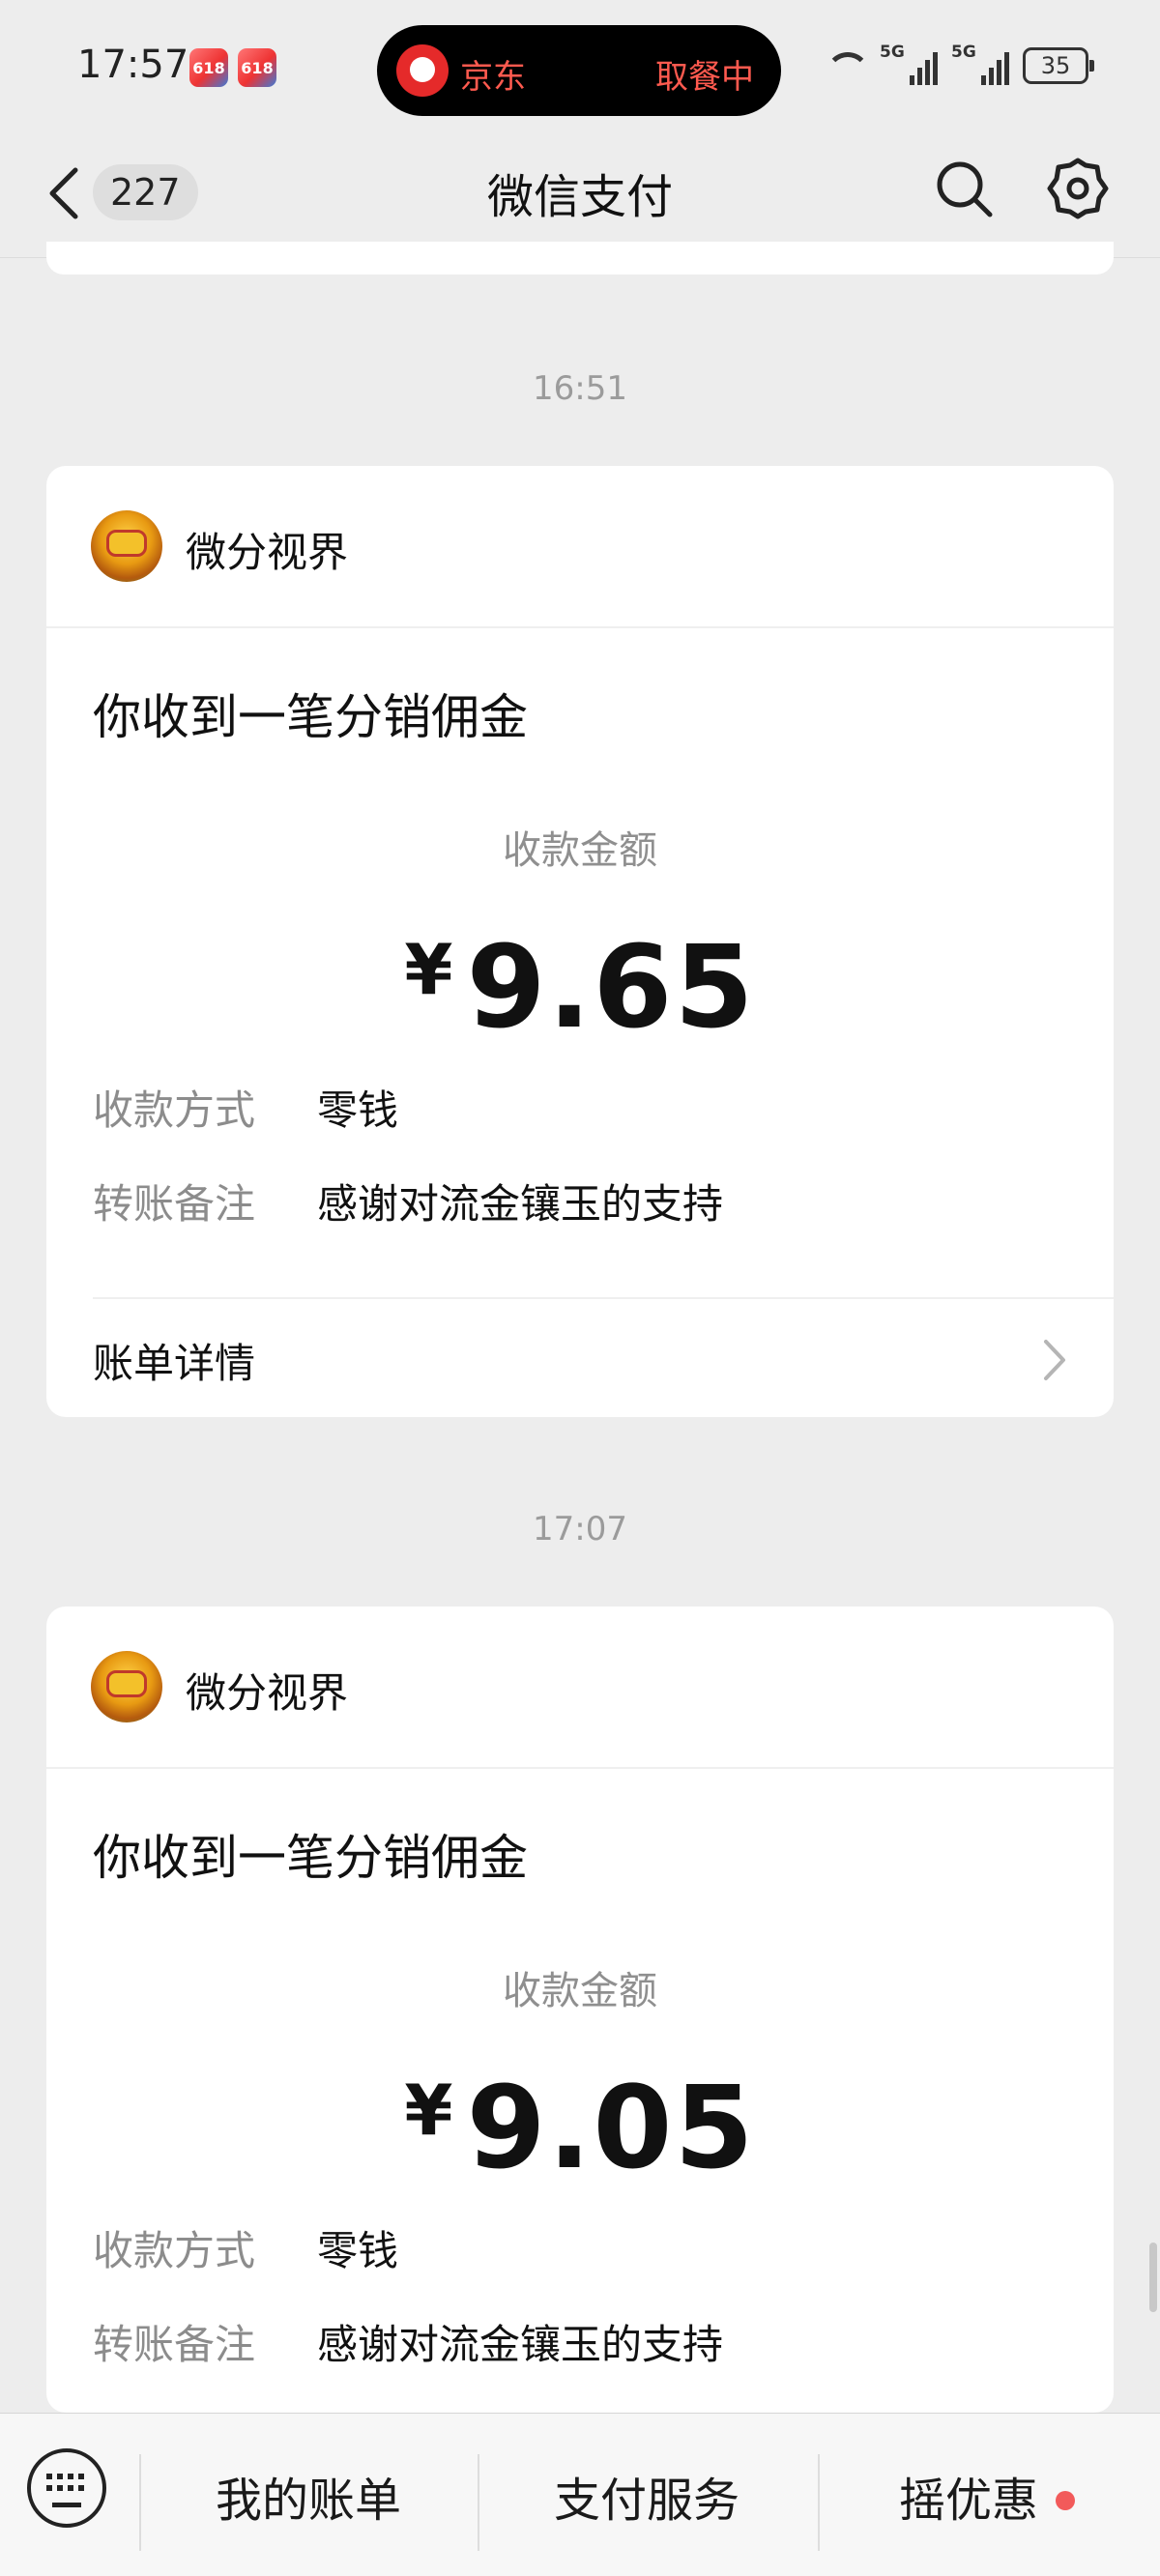 Image resolution: width=1160 pixels, height=2576 pixels. I want to click on shake-discount-label: 摇优惠, so click(968, 2501).